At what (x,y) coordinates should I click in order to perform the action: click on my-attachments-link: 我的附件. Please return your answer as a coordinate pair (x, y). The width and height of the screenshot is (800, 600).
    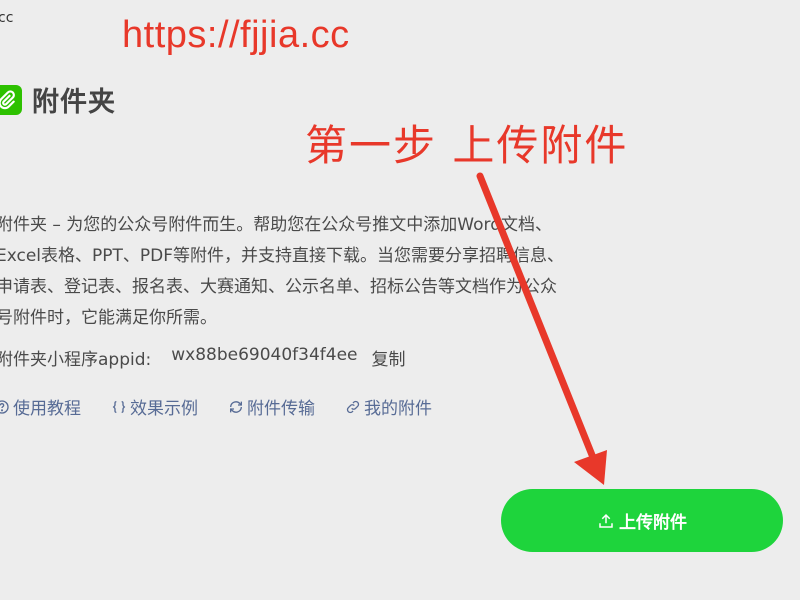
    Looking at the image, I should click on (388, 406).